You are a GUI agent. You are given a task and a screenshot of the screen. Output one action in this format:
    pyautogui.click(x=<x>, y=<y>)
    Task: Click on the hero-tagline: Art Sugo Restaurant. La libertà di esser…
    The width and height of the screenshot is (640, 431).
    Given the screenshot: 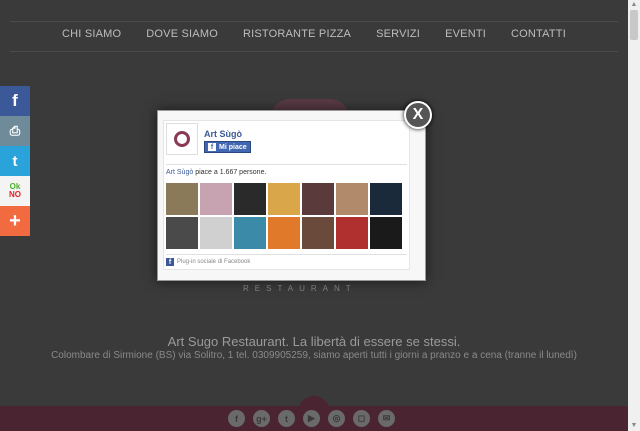 What is the action you would take?
    pyautogui.click(x=314, y=341)
    